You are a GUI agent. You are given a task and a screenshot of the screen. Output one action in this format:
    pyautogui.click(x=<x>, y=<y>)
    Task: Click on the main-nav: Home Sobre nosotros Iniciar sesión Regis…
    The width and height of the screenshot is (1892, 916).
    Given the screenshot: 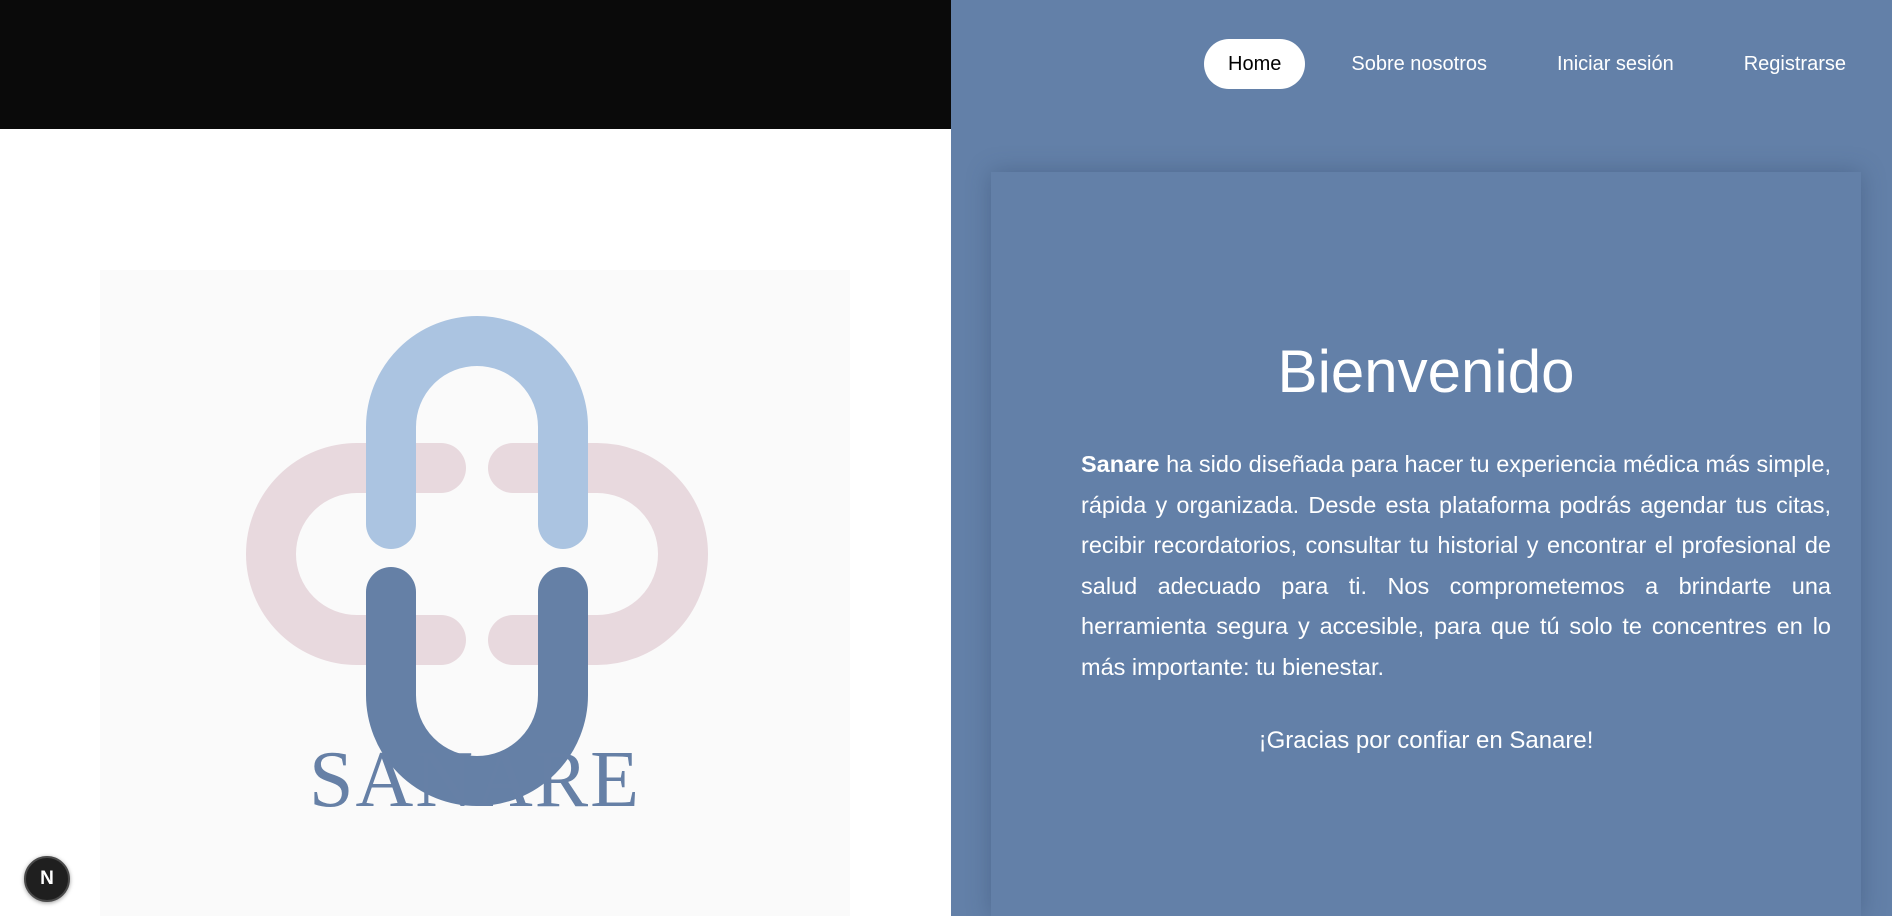 What is the action you would take?
    pyautogui.click(x=1548, y=64)
    